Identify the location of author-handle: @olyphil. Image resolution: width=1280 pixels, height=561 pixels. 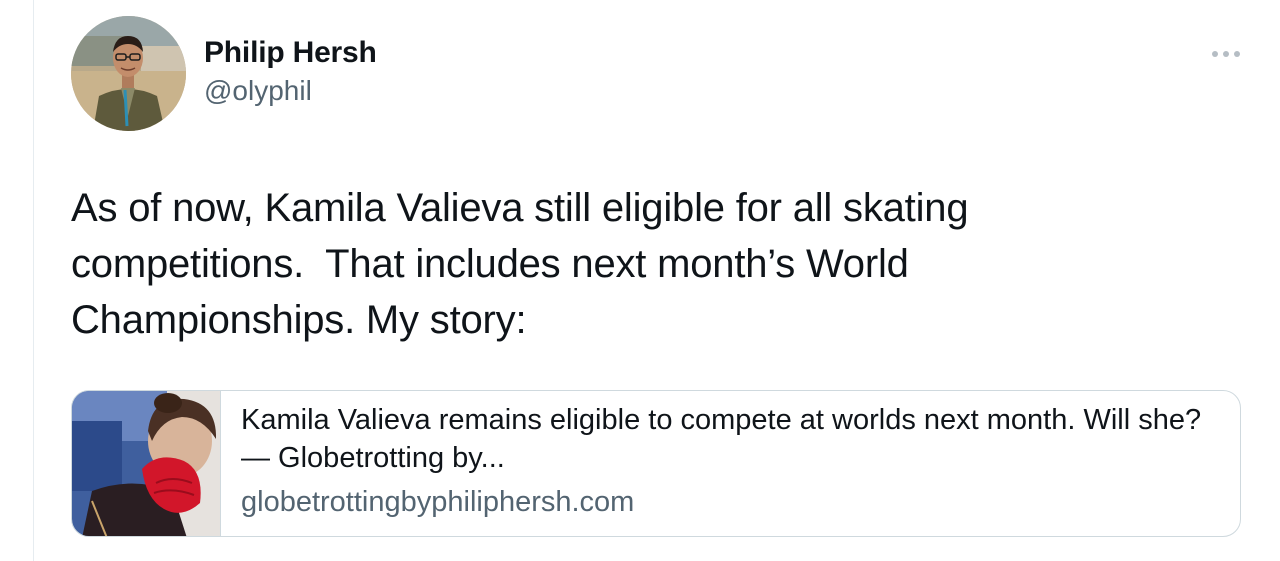
(290, 91).